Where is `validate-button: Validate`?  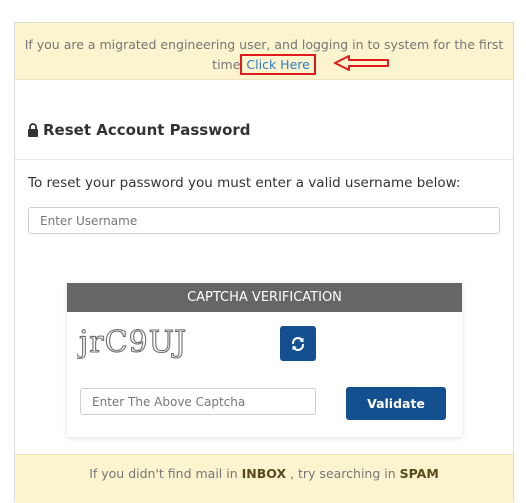 validate-button: Validate is located at coordinates (396, 403).